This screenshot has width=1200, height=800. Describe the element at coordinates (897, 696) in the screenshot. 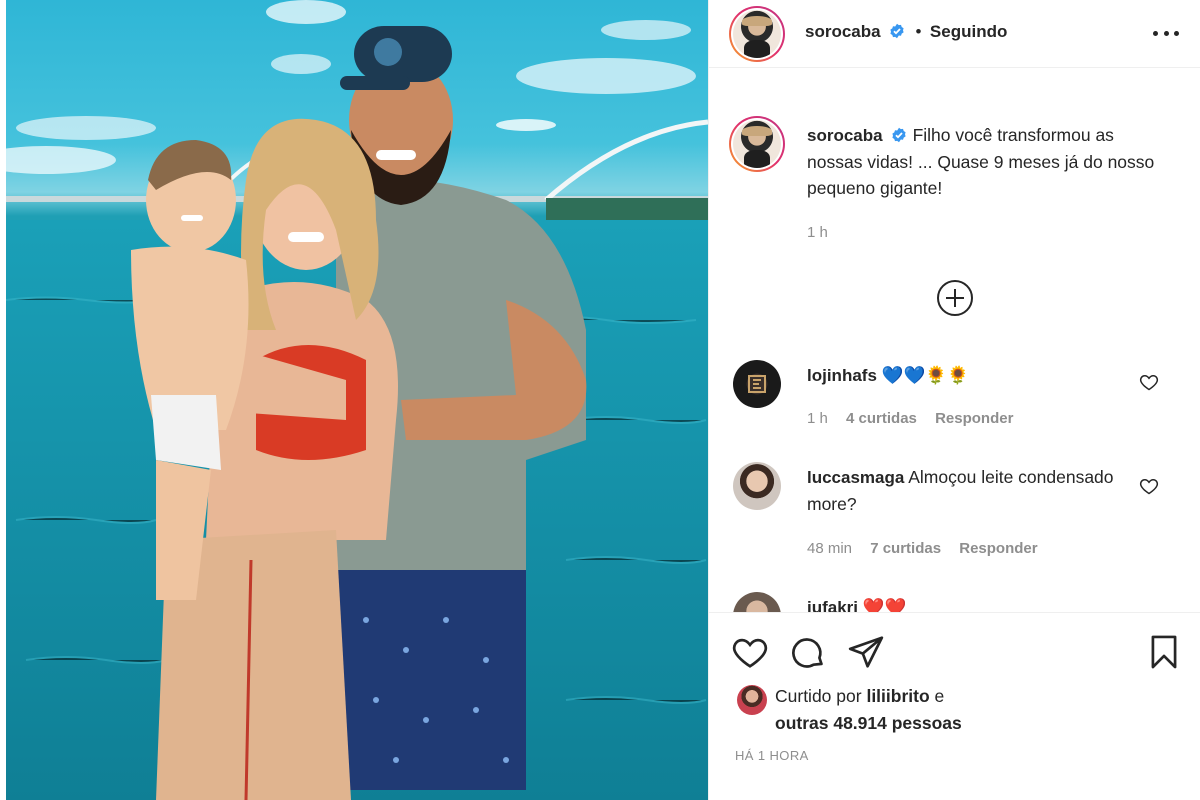

I see `liker-username: liliibrito` at that location.